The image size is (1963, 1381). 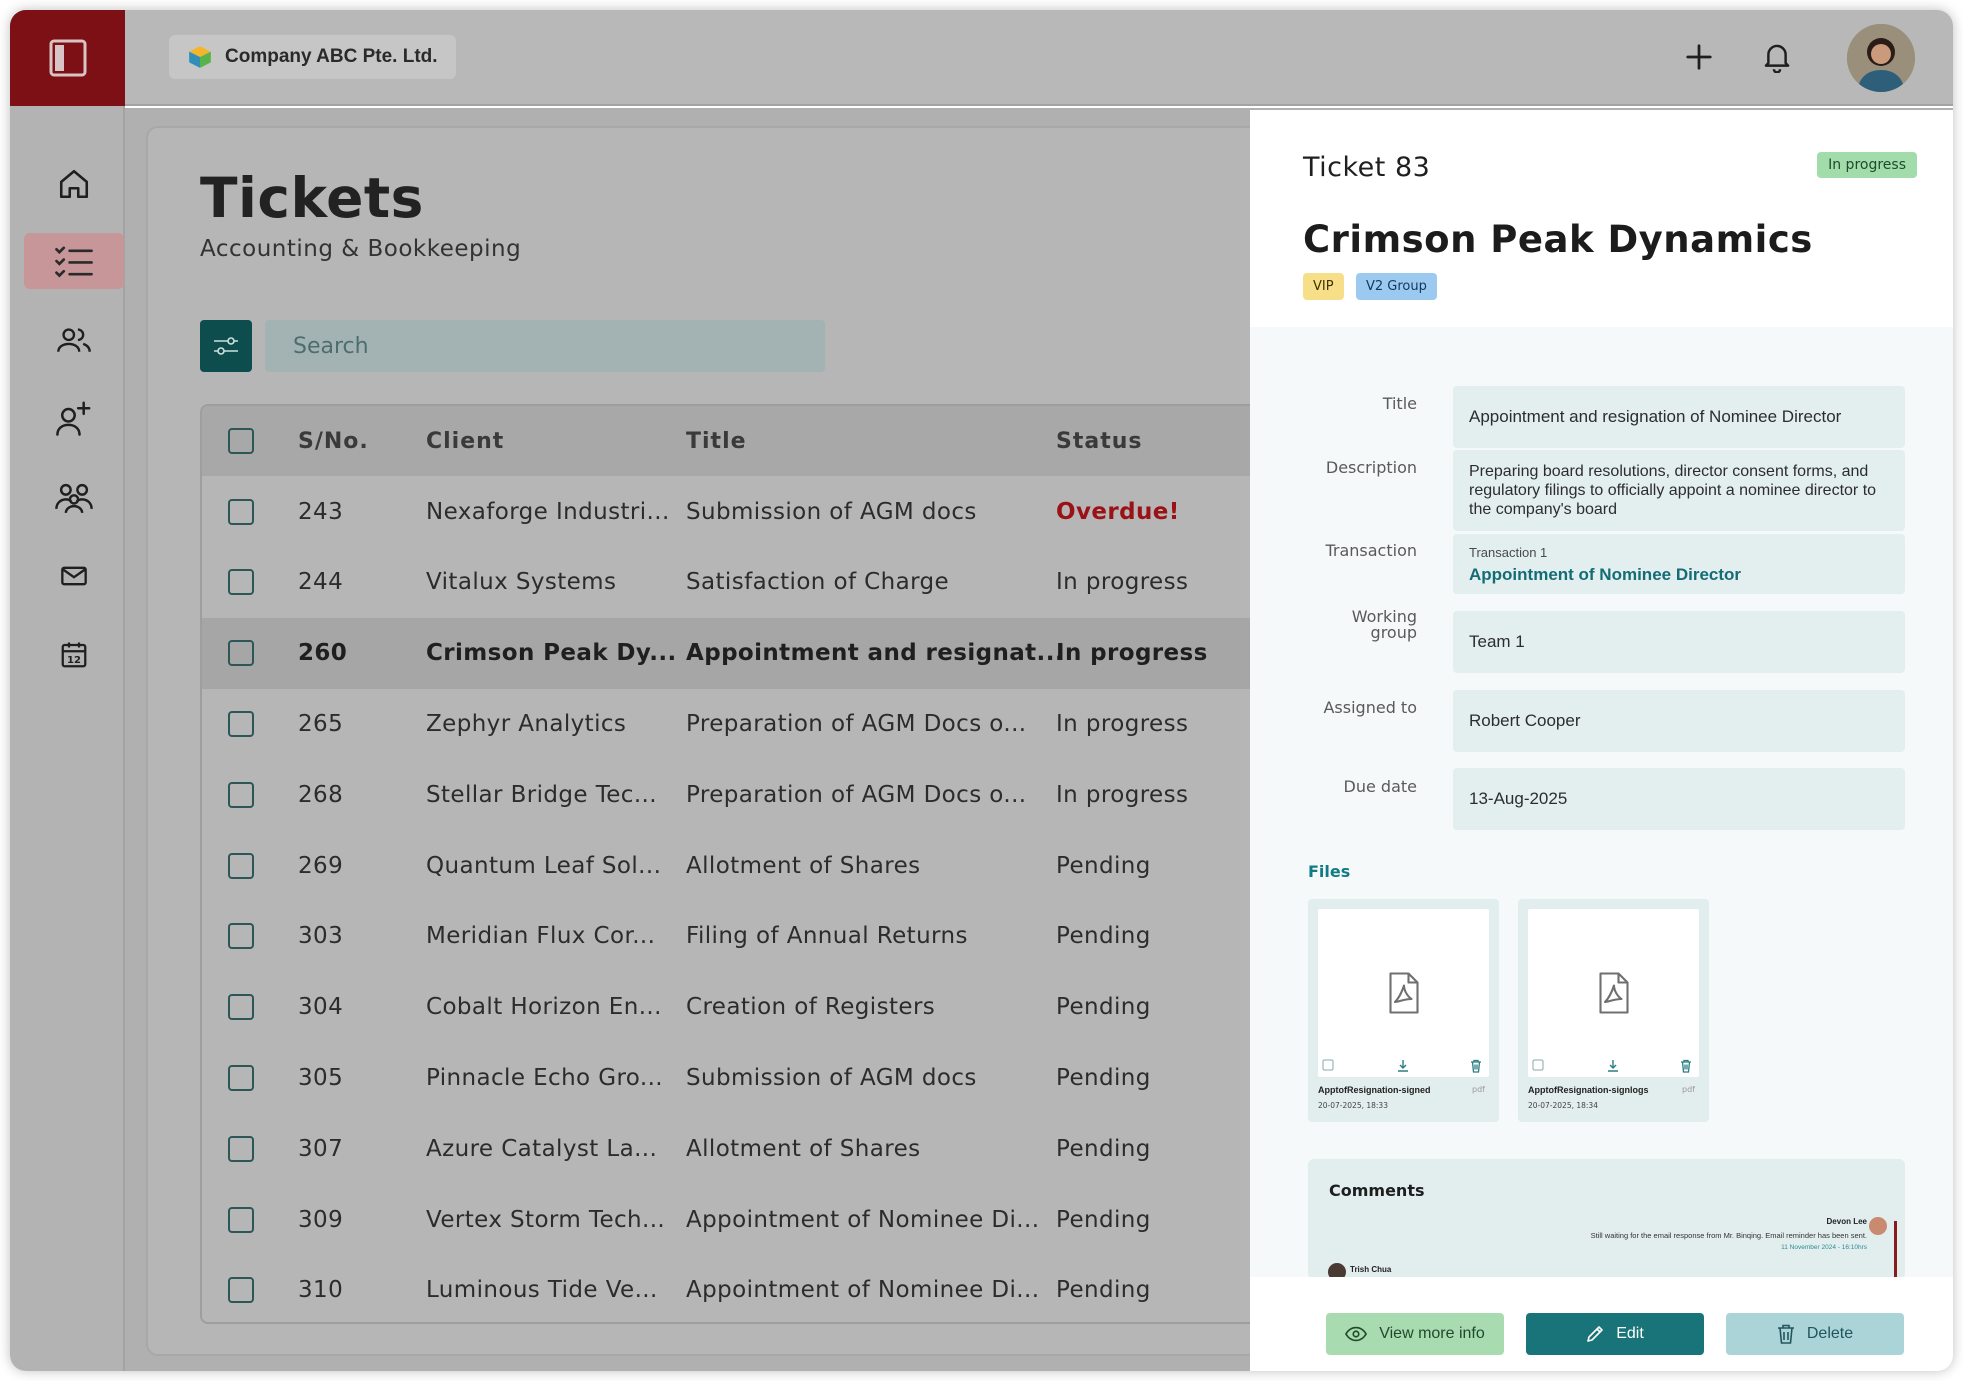 What do you see at coordinates (1815, 1334) in the screenshot?
I see `delete-button: Delete` at bounding box center [1815, 1334].